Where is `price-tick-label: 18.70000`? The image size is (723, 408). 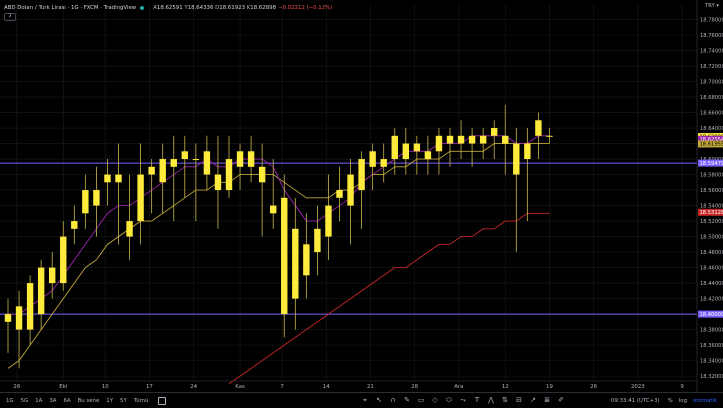
price-tick-label: 18.70000 is located at coordinates (711, 82).